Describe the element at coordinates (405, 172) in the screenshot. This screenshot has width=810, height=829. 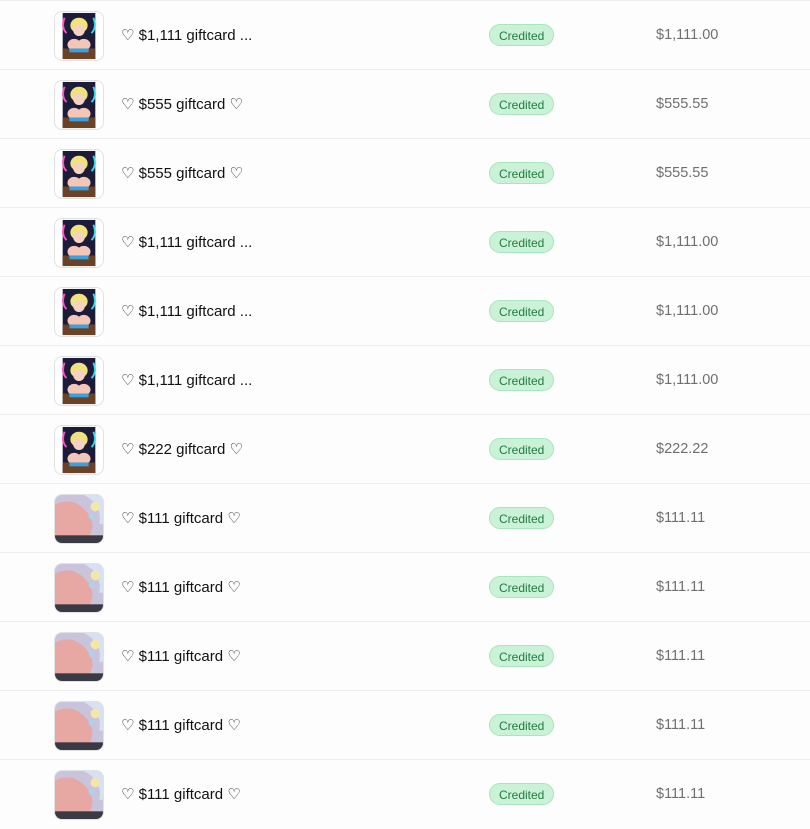
I see `transaction-row-3: ♡ $555 giftcard ♡ Credited $555.55` at that location.